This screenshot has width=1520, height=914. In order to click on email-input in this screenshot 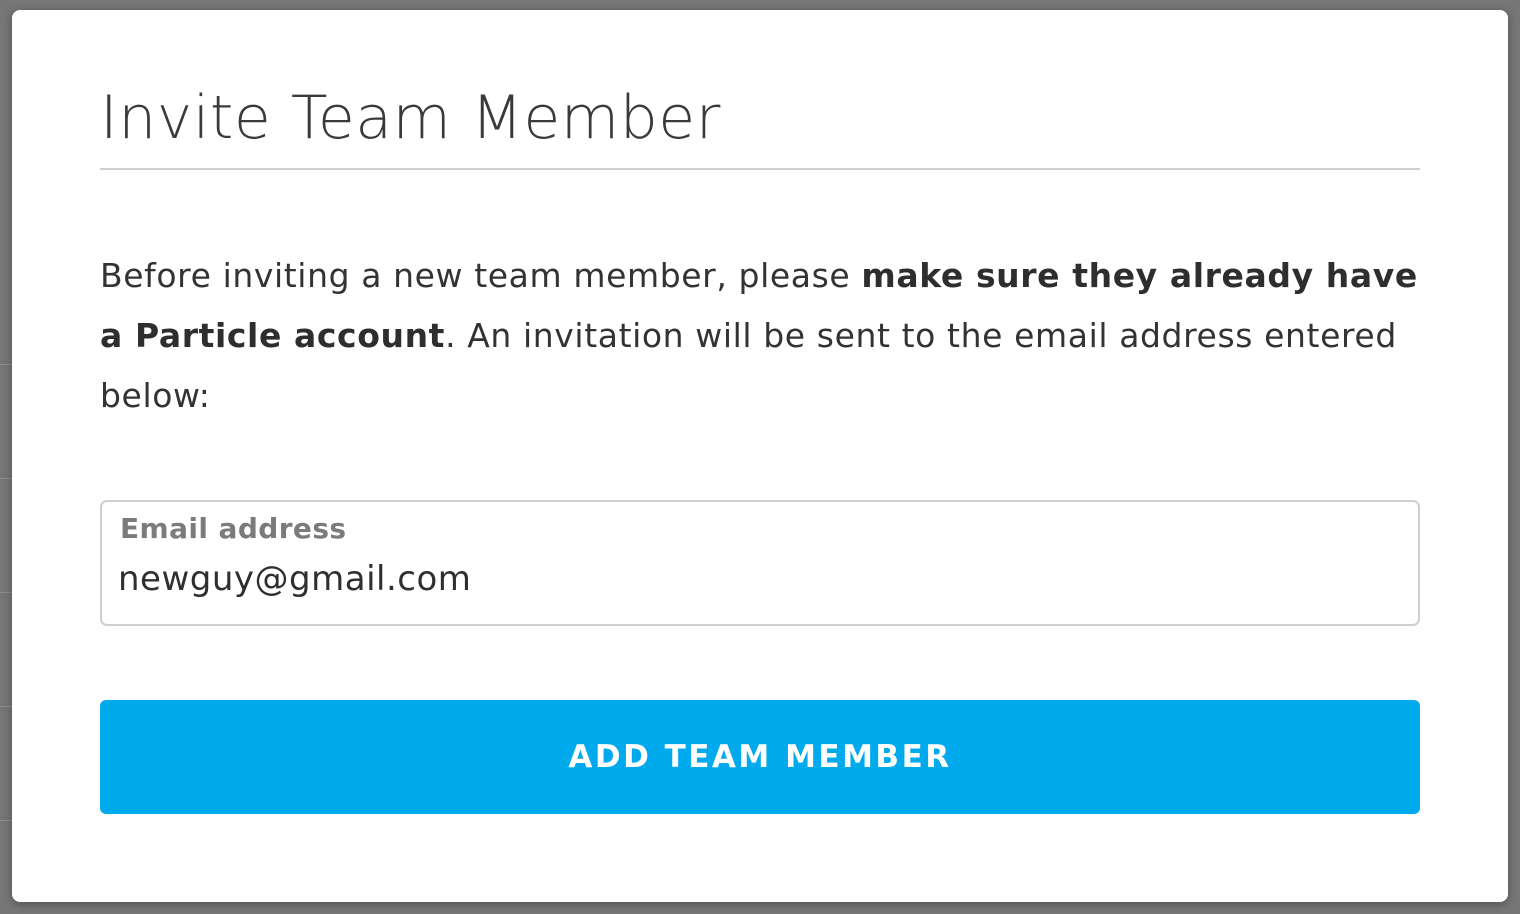, I will do `click(758, 579)`.